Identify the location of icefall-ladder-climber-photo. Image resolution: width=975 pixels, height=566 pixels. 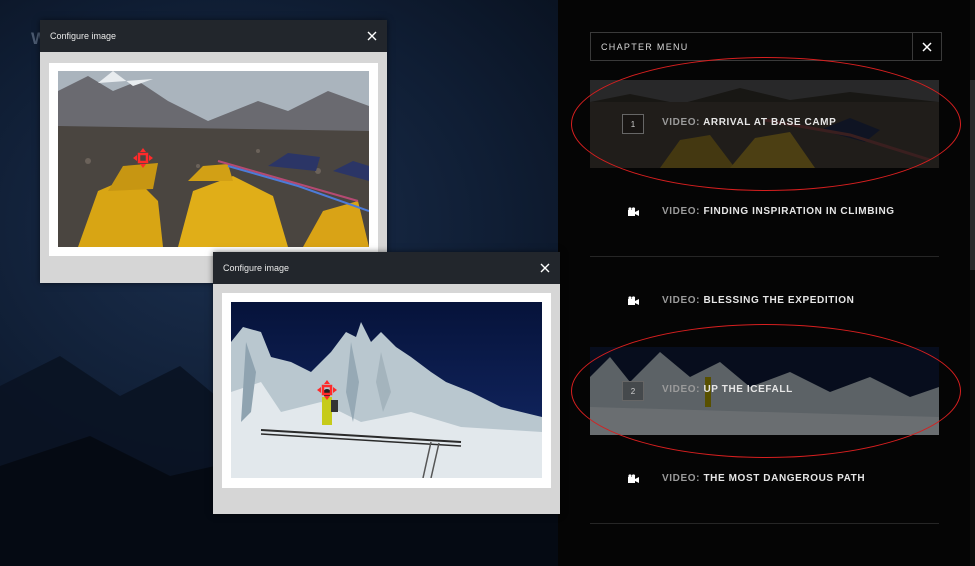
(386, 390).